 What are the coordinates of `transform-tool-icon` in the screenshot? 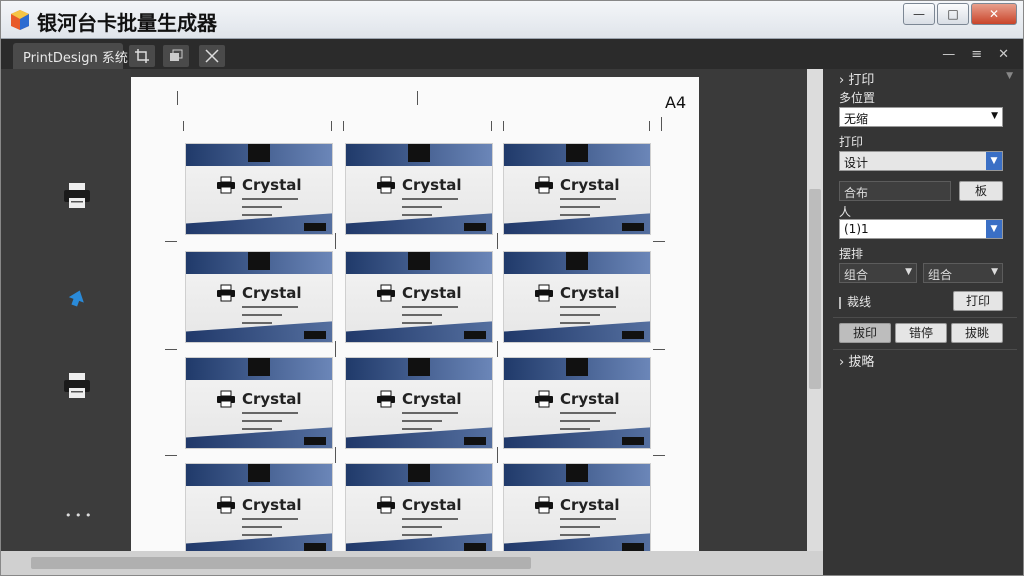 It's located at (212, 56).